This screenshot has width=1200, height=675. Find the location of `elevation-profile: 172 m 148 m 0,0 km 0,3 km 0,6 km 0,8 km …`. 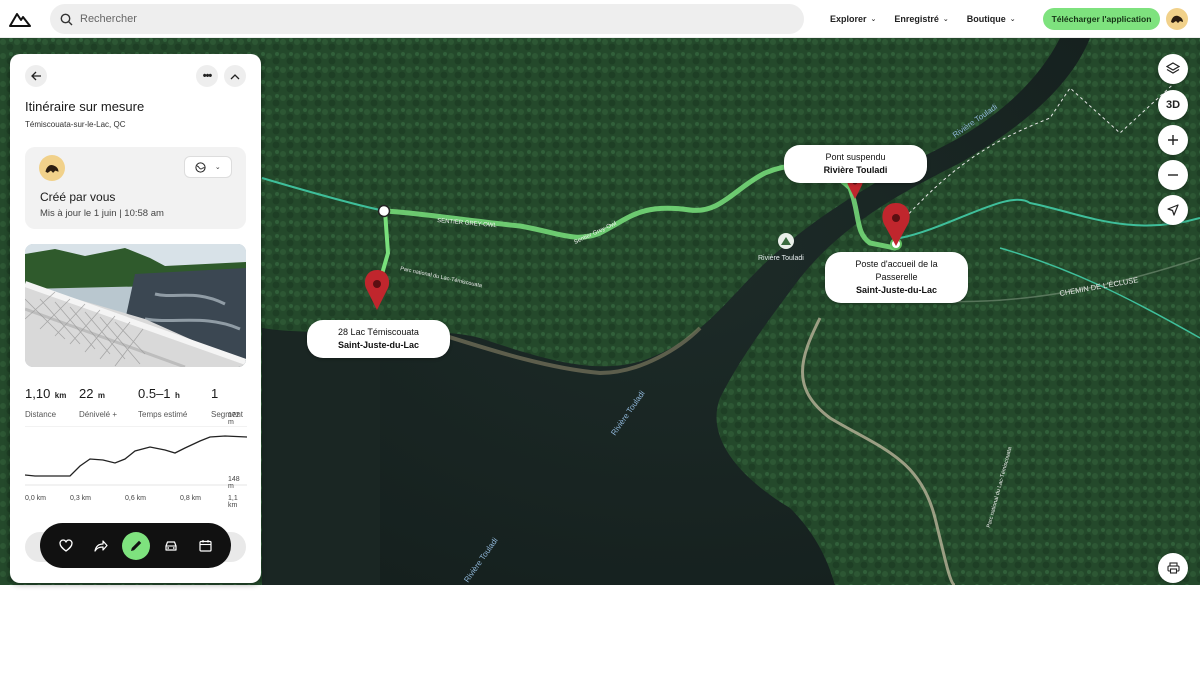

elevation-profile: 172 m 148 m 0,0 km 0,3 km 0,6 km 0,8 km … is located at coordinates (136, 461).